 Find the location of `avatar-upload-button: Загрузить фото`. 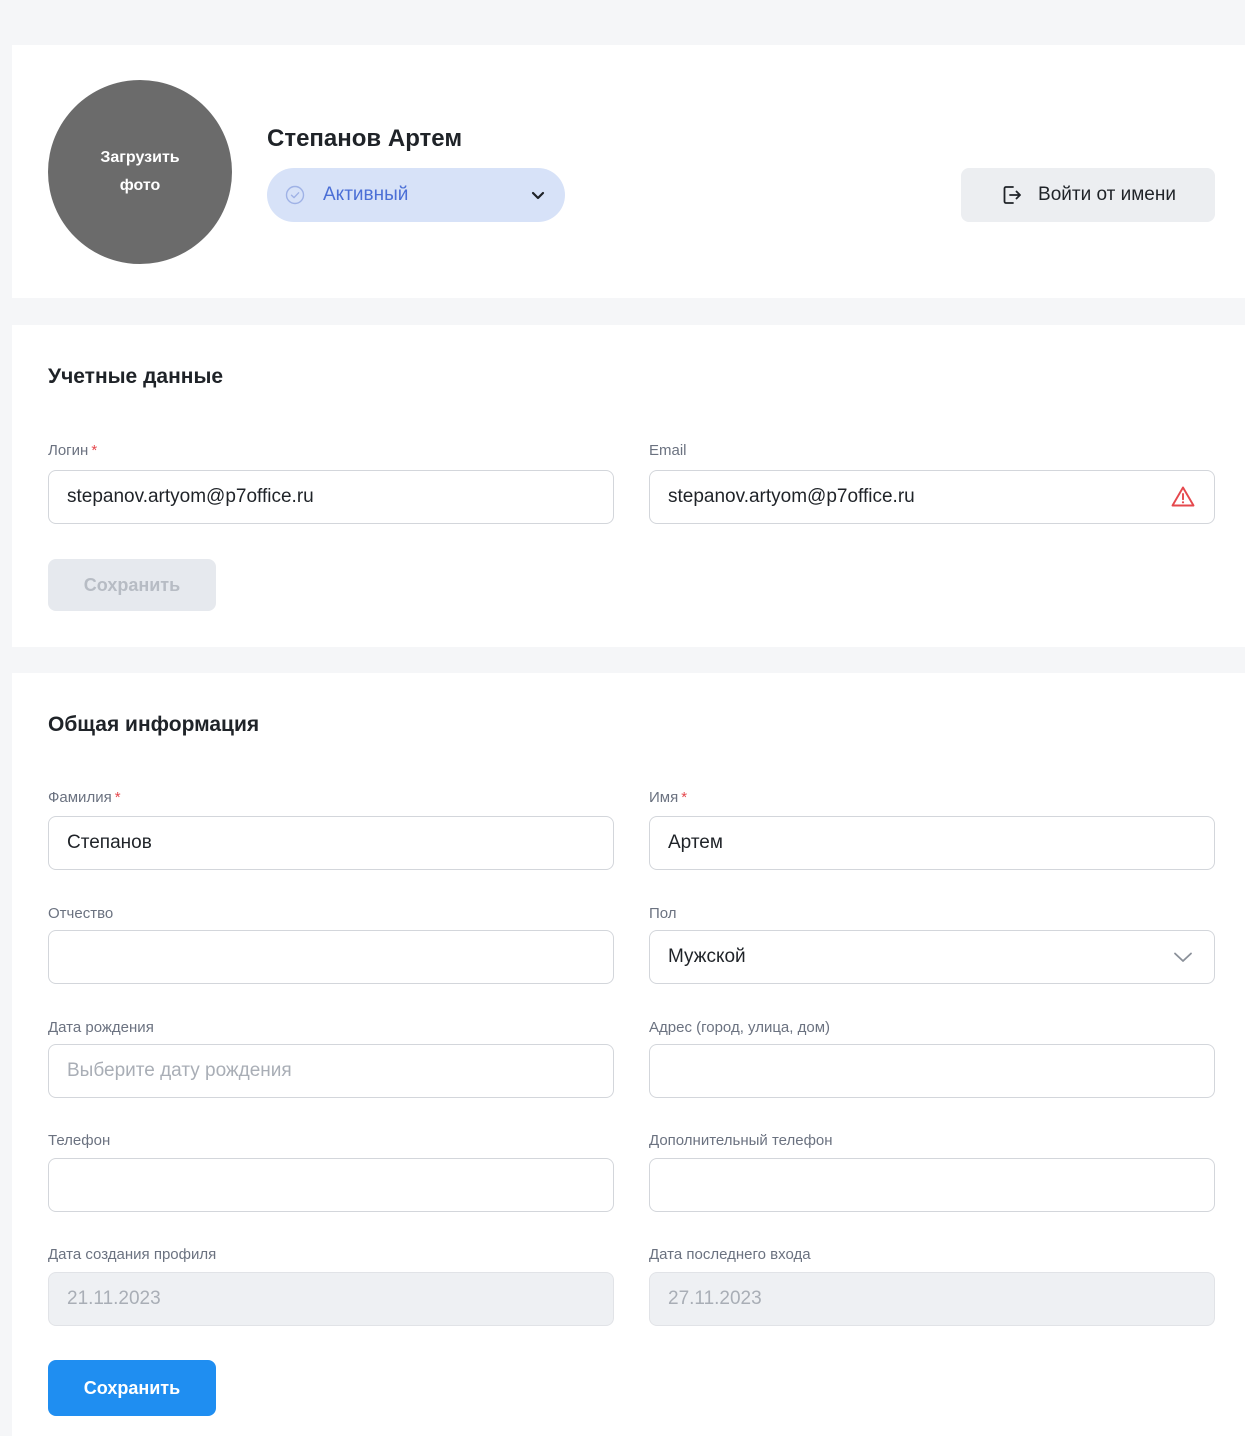

avatar-upload-button: Загрузить фото is located at coordinates (140, 172).